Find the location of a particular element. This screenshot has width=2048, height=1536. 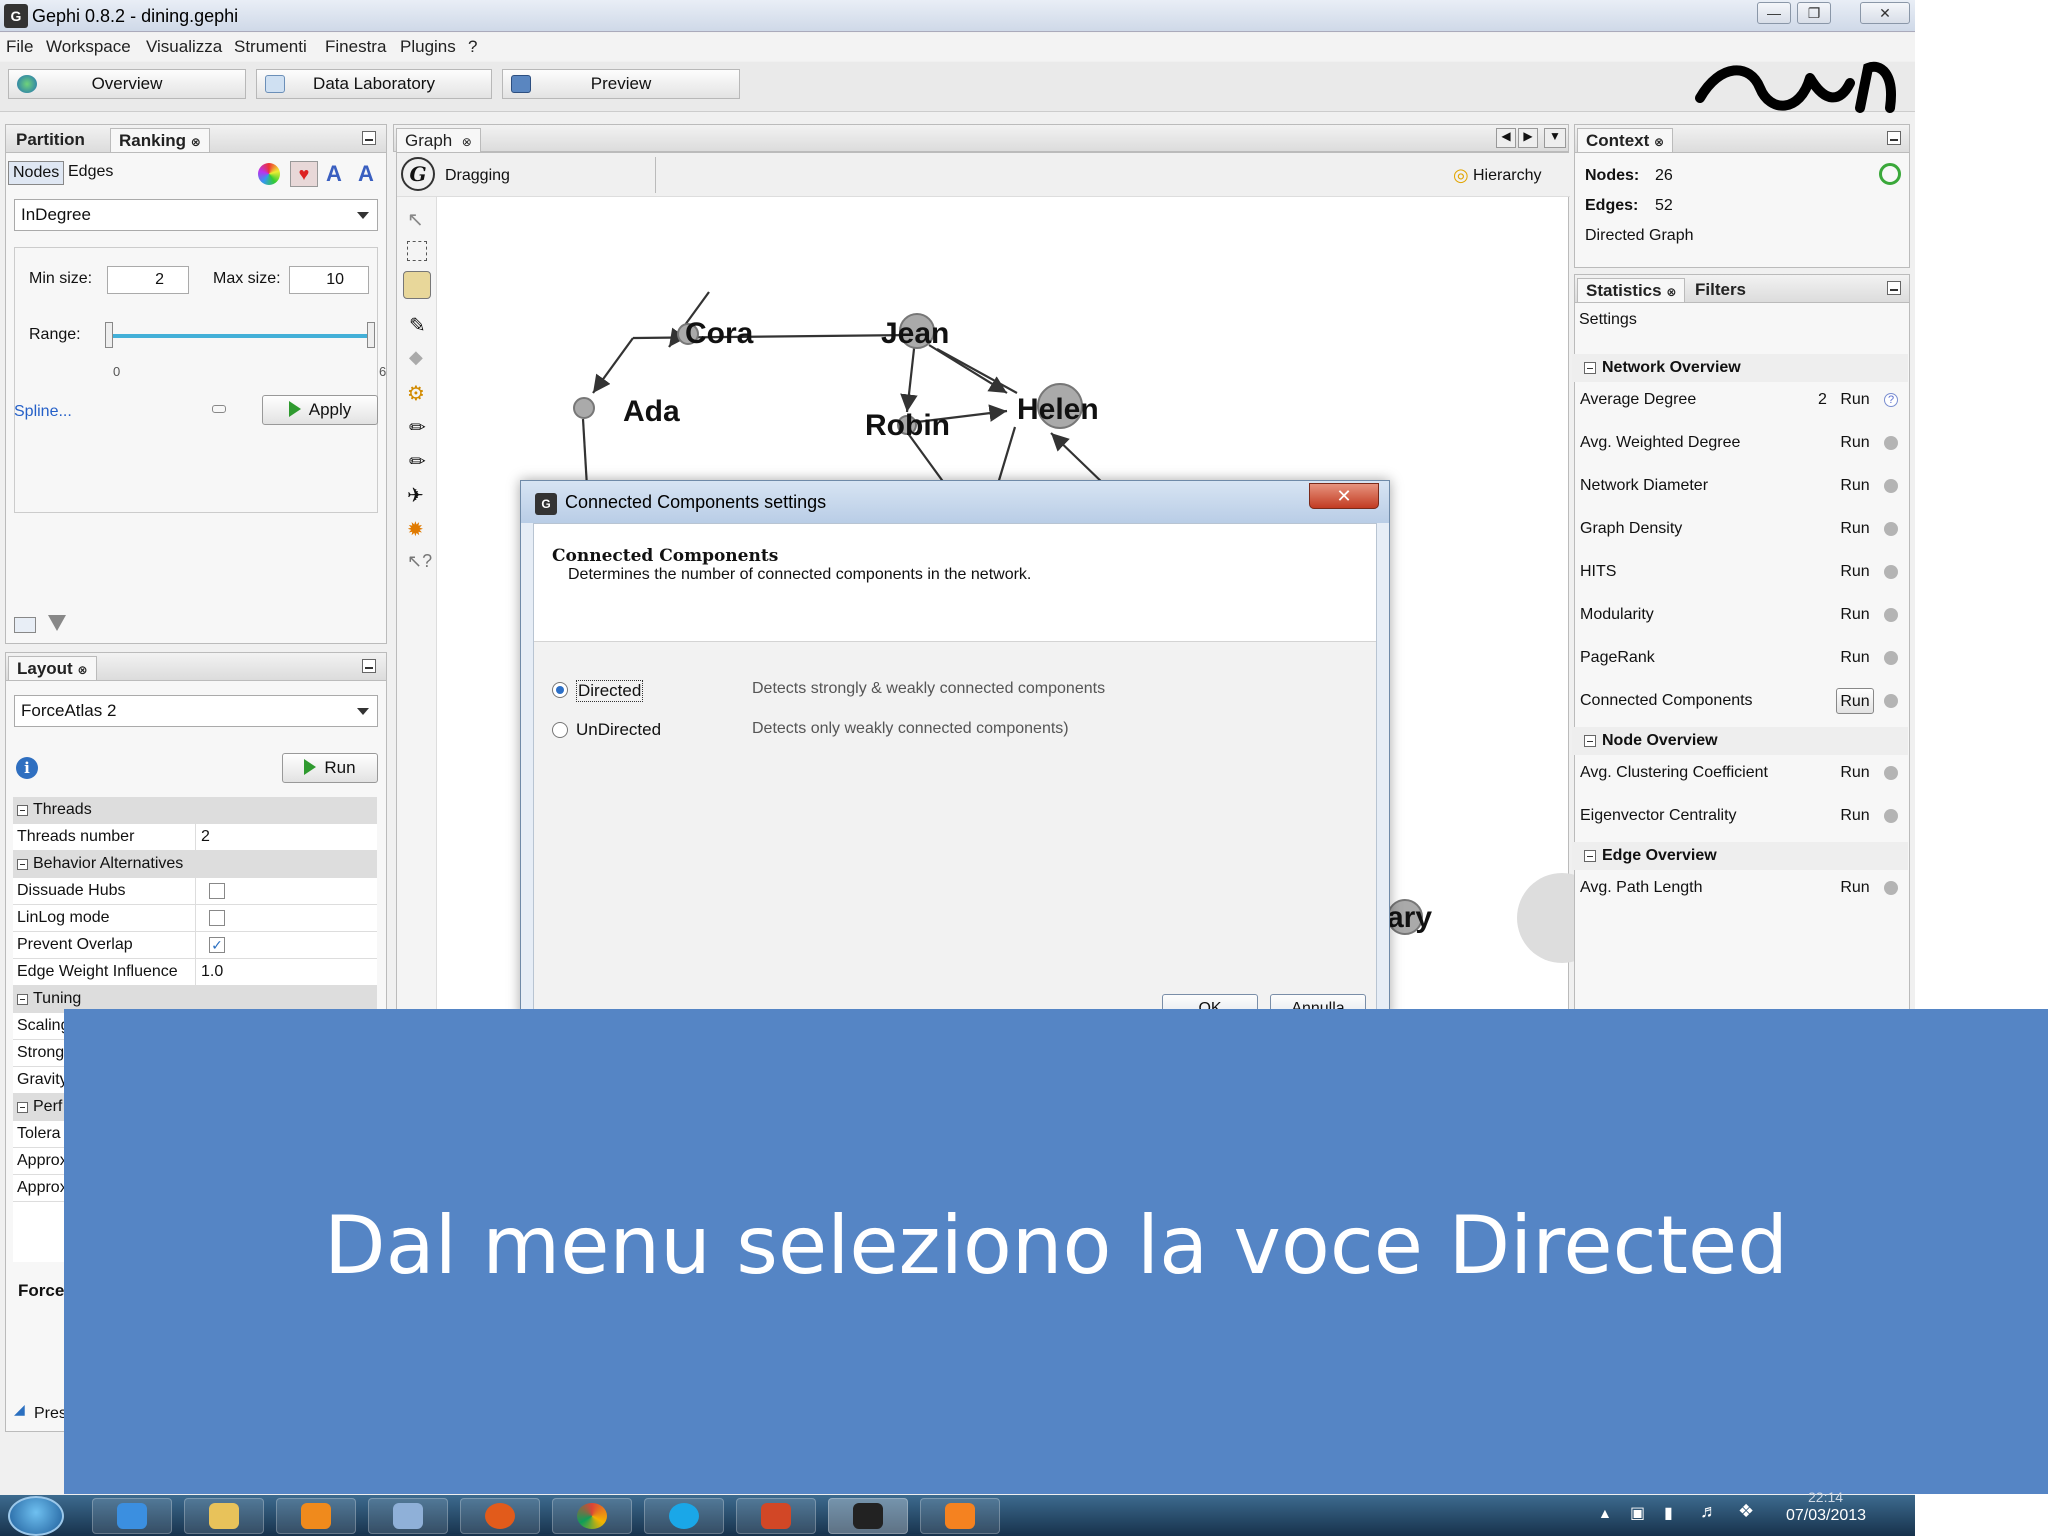

color-node-icon: ⚙ is located at coordinates (416, 393).